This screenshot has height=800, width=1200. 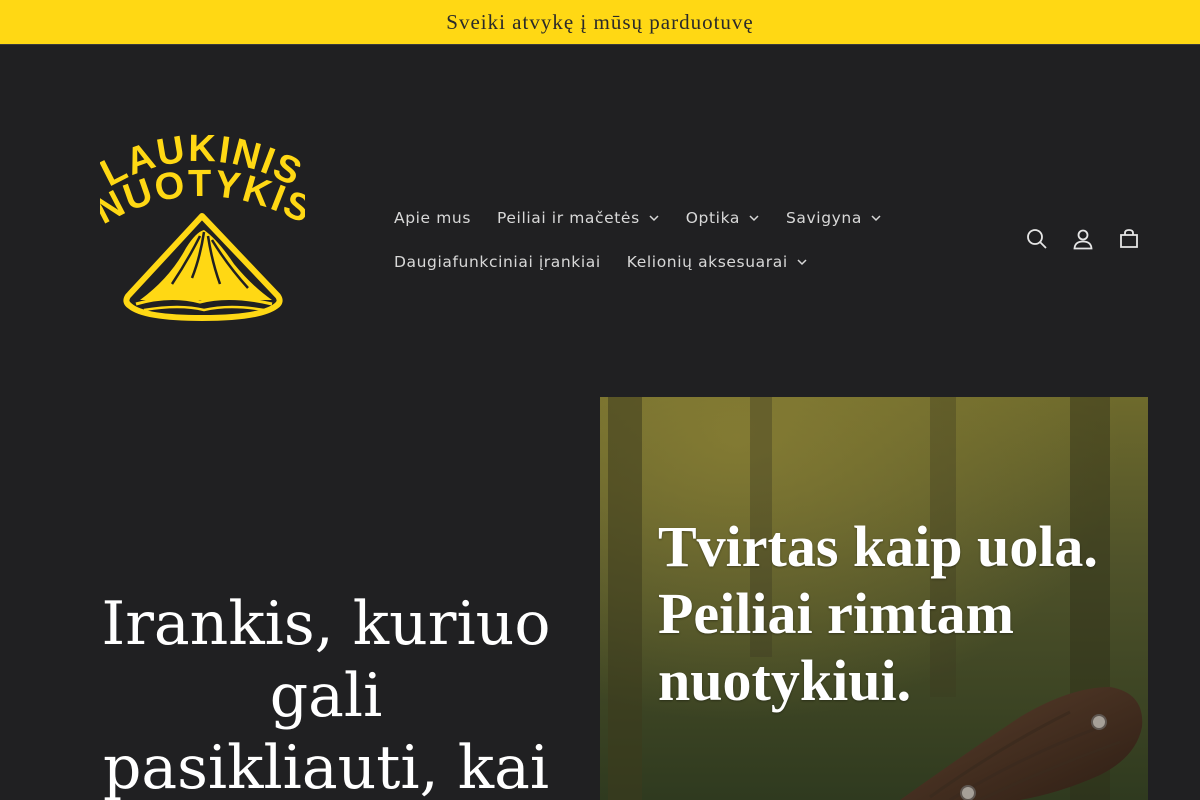 I want to click on nav-item-apie-mus: Apie mus, so click(x=432, y=218).